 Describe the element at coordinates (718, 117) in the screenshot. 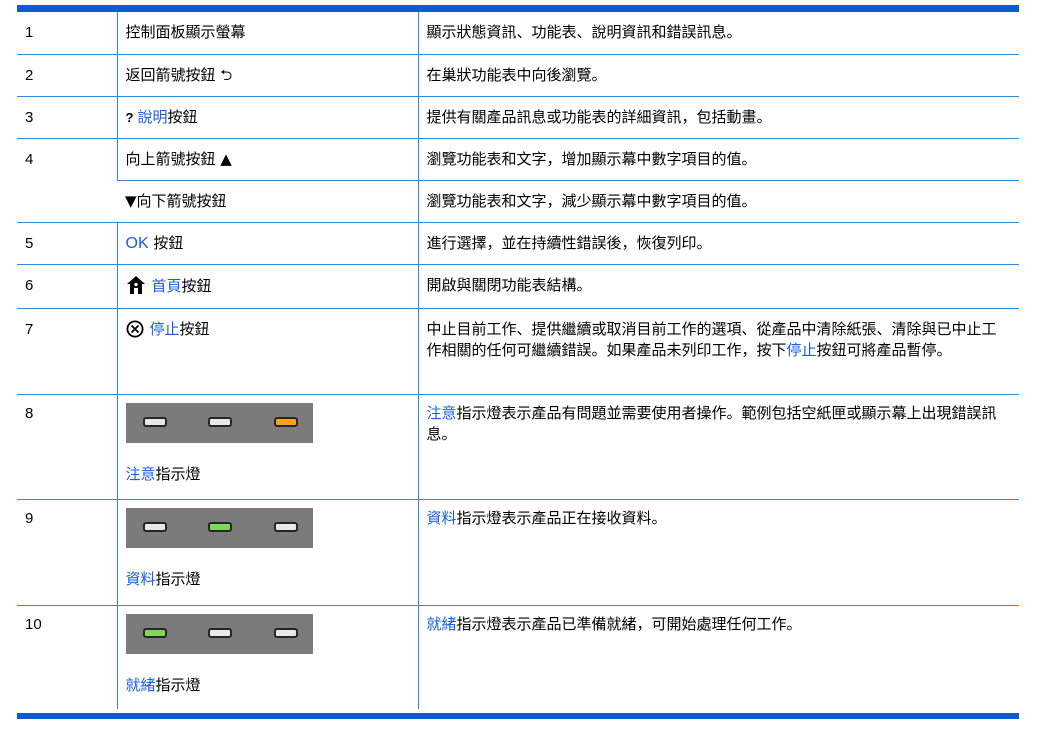

I see `item-description: 提供有關產品訊息或功能表的詳細資訊，包括動畫。` at that location.